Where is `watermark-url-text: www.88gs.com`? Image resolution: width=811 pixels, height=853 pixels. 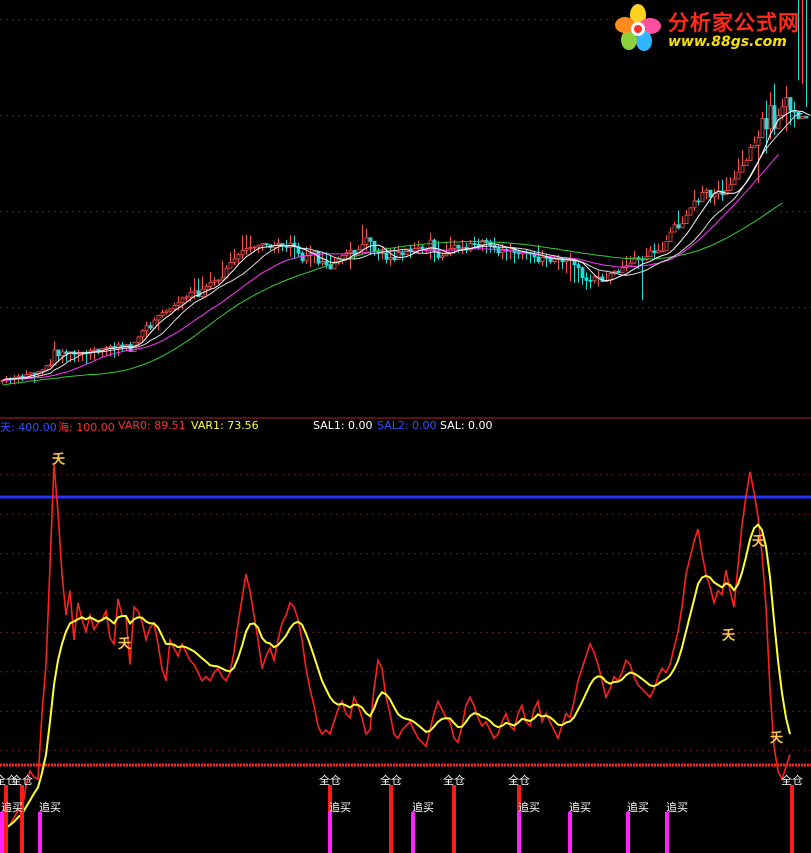 watermark-url-text: www.88gs.com is located at coordinates (727, 42).